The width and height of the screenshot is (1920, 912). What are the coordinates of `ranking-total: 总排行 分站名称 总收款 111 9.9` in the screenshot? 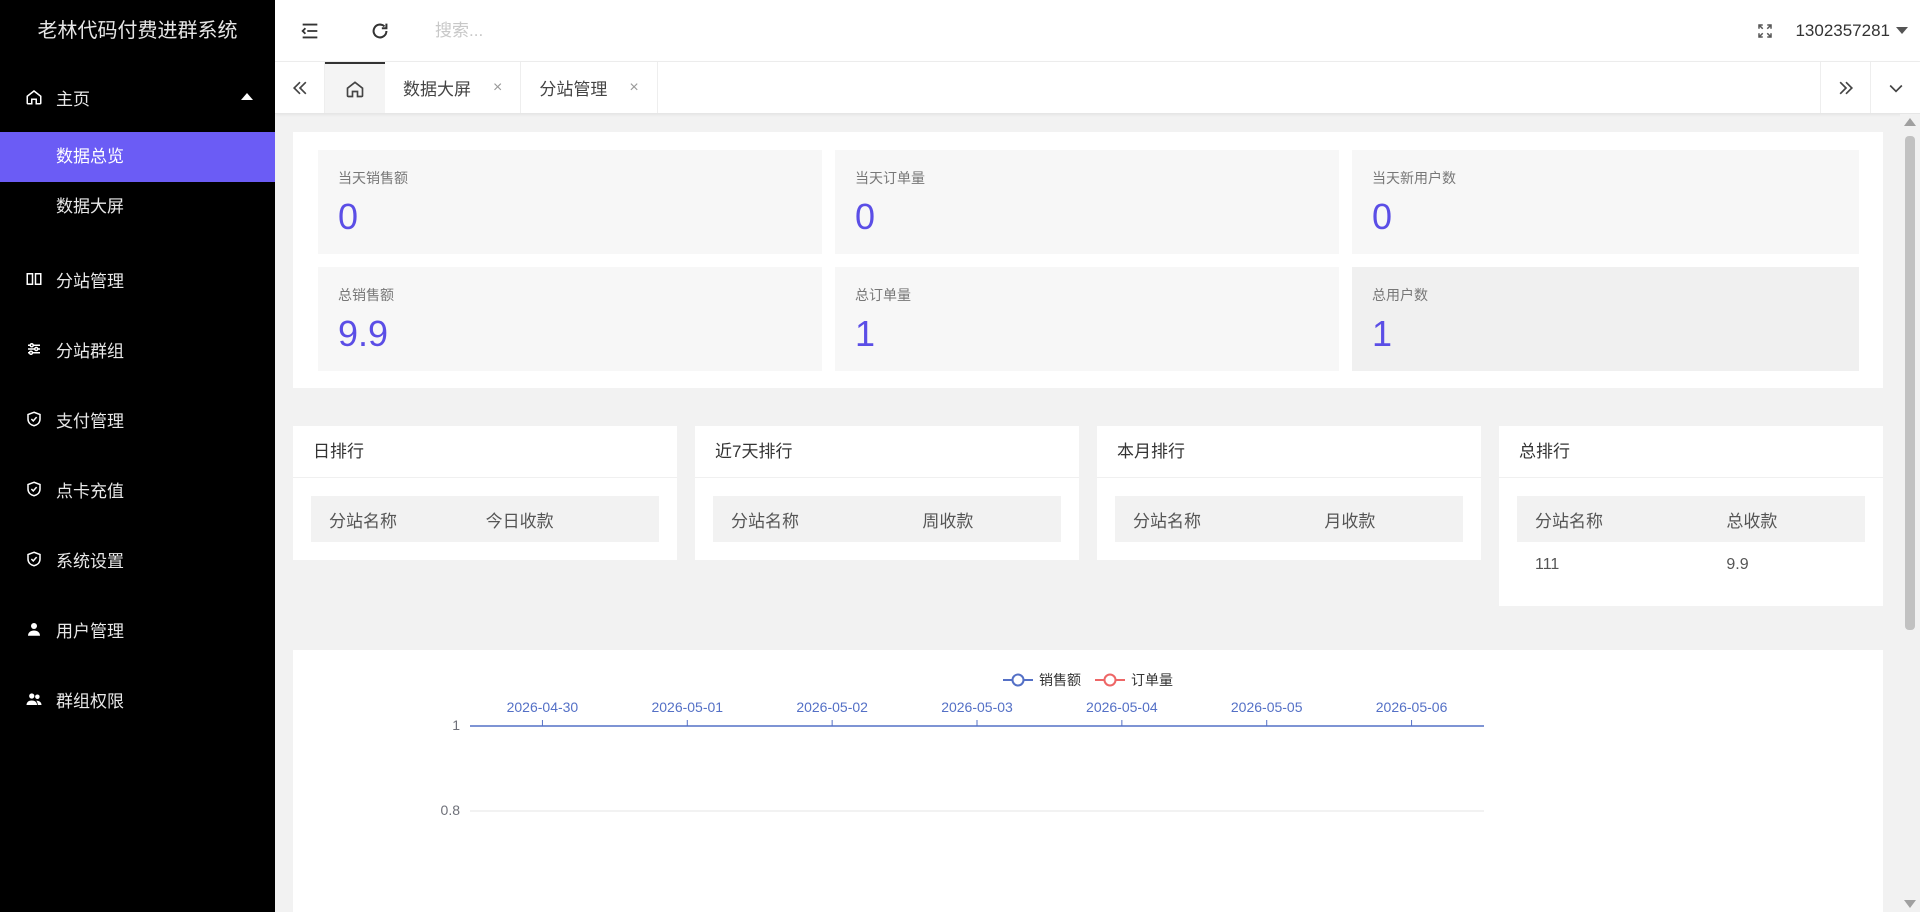 It's located at (1691, 516).